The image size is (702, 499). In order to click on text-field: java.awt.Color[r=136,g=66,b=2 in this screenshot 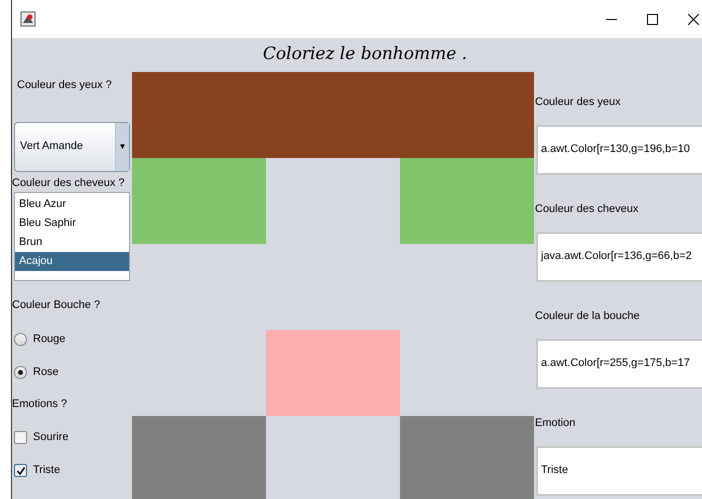, I will do `click(619, 257)`.